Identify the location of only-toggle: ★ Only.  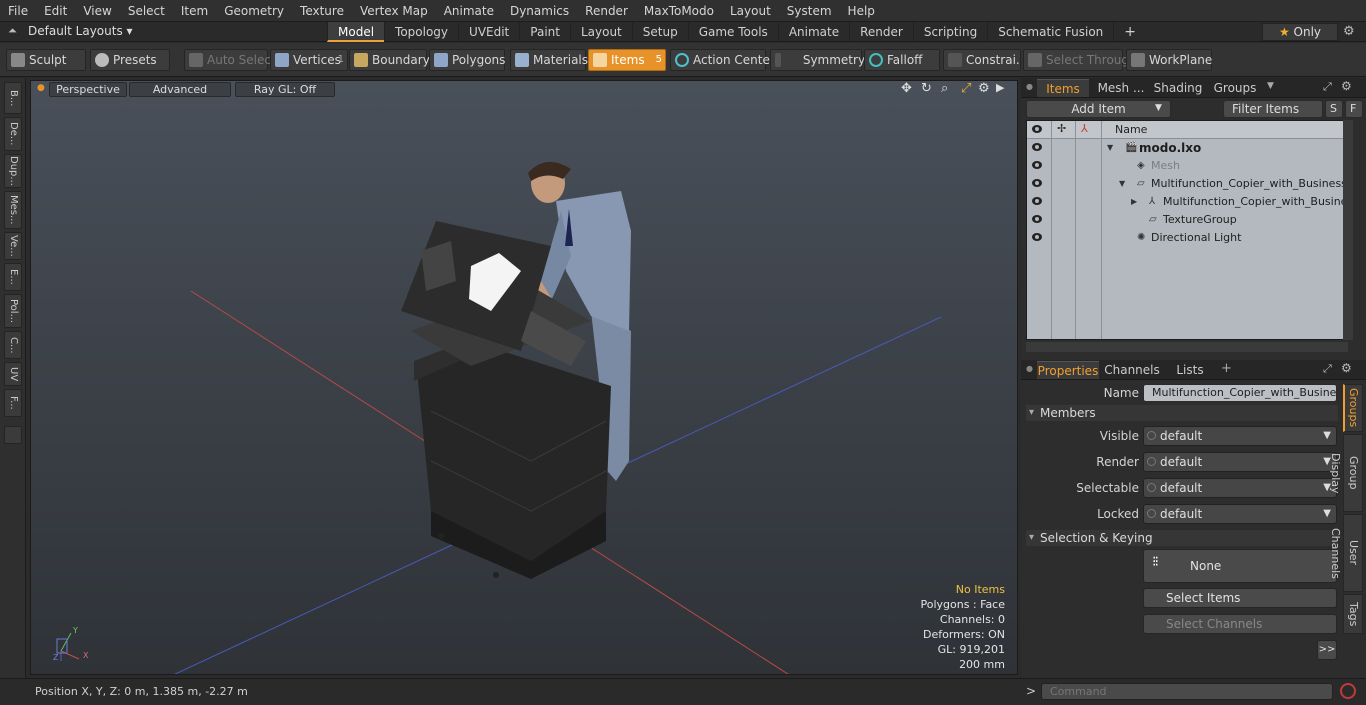
(1300, 32).